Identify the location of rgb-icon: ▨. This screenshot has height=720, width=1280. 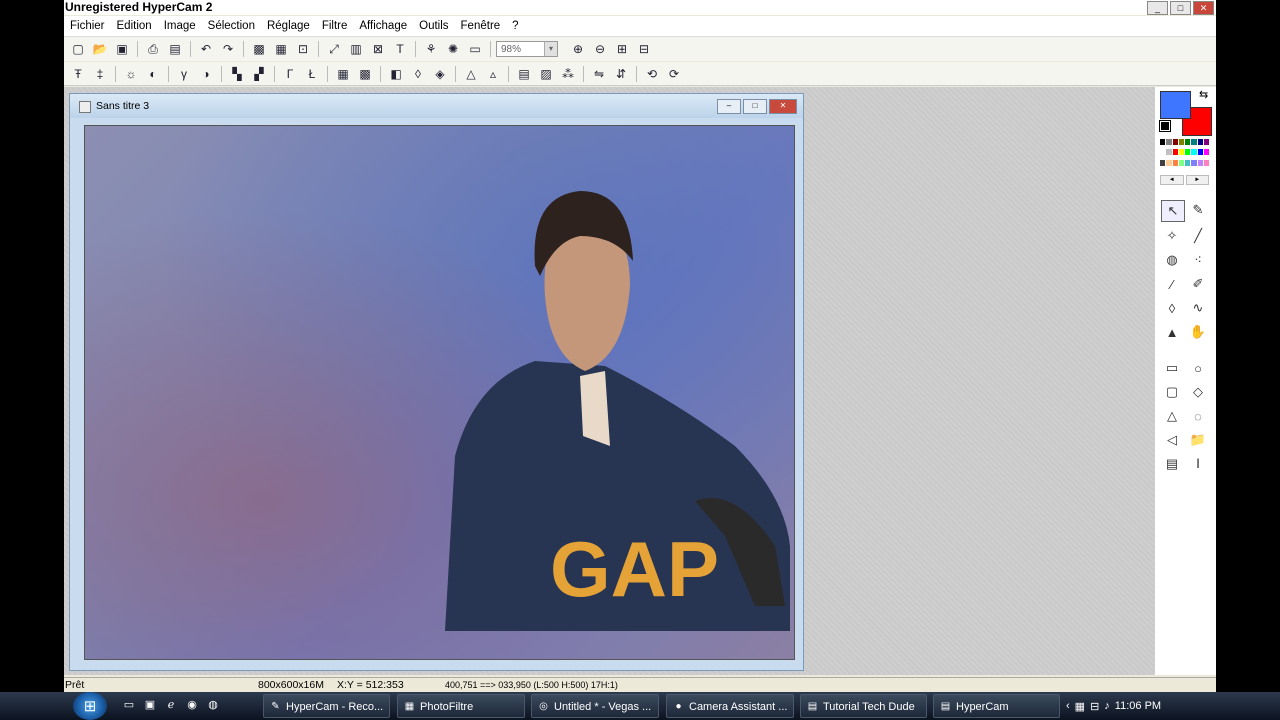
(546, 74).